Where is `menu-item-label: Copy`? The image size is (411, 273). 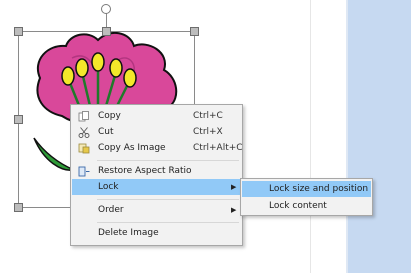
menu-item-label: Copy is located at coordinates (109, 116).